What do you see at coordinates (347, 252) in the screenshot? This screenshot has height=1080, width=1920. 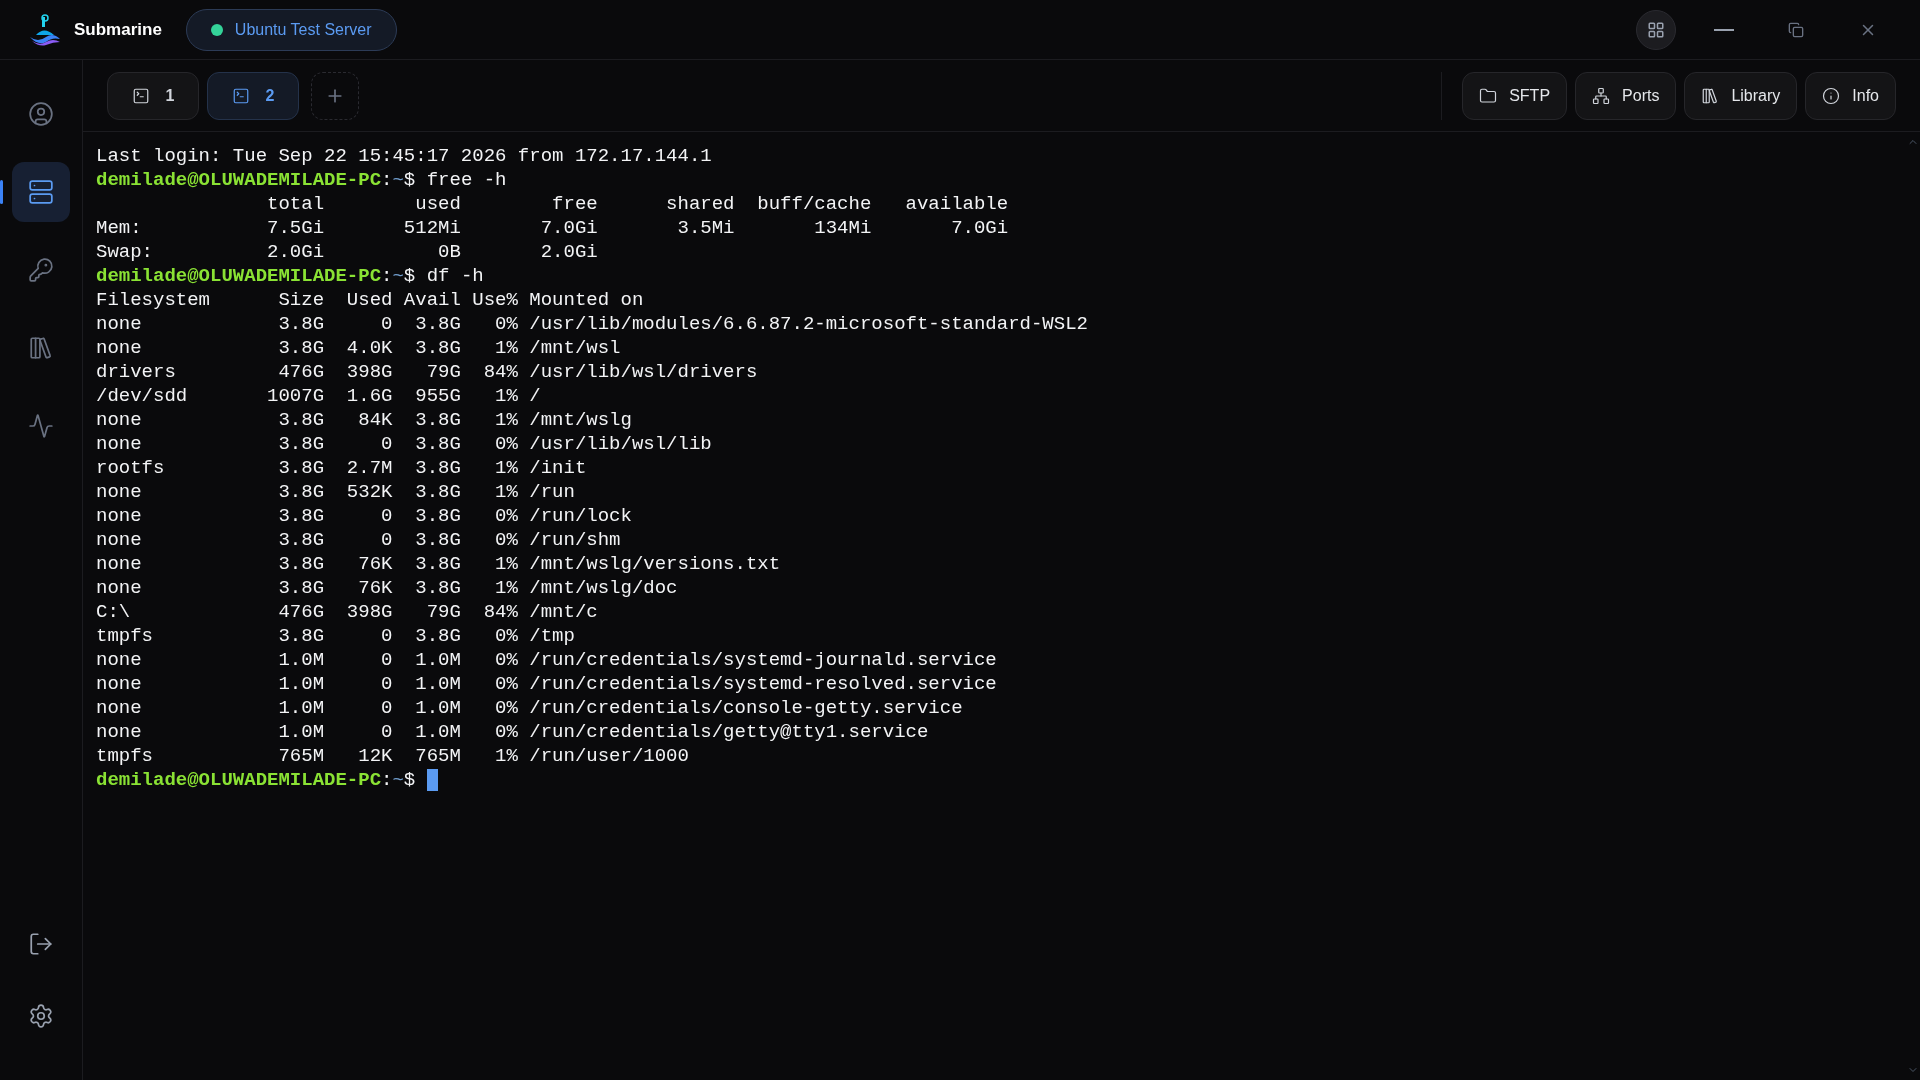 I see `output-line: Swap: 2.0Gi 0B 2.0Gi` at bounding box center [347, 252].